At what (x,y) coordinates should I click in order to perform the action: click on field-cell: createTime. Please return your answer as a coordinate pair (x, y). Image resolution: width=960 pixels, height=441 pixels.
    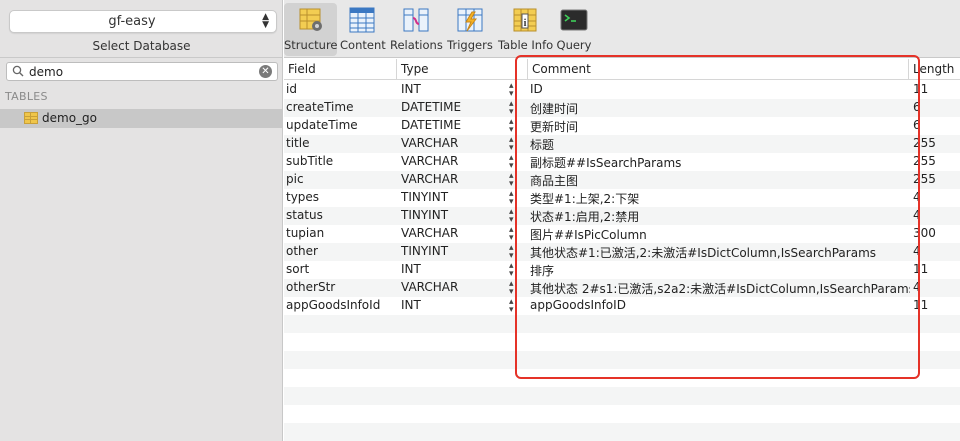
    Looking at the image, I should click on (341, 108).